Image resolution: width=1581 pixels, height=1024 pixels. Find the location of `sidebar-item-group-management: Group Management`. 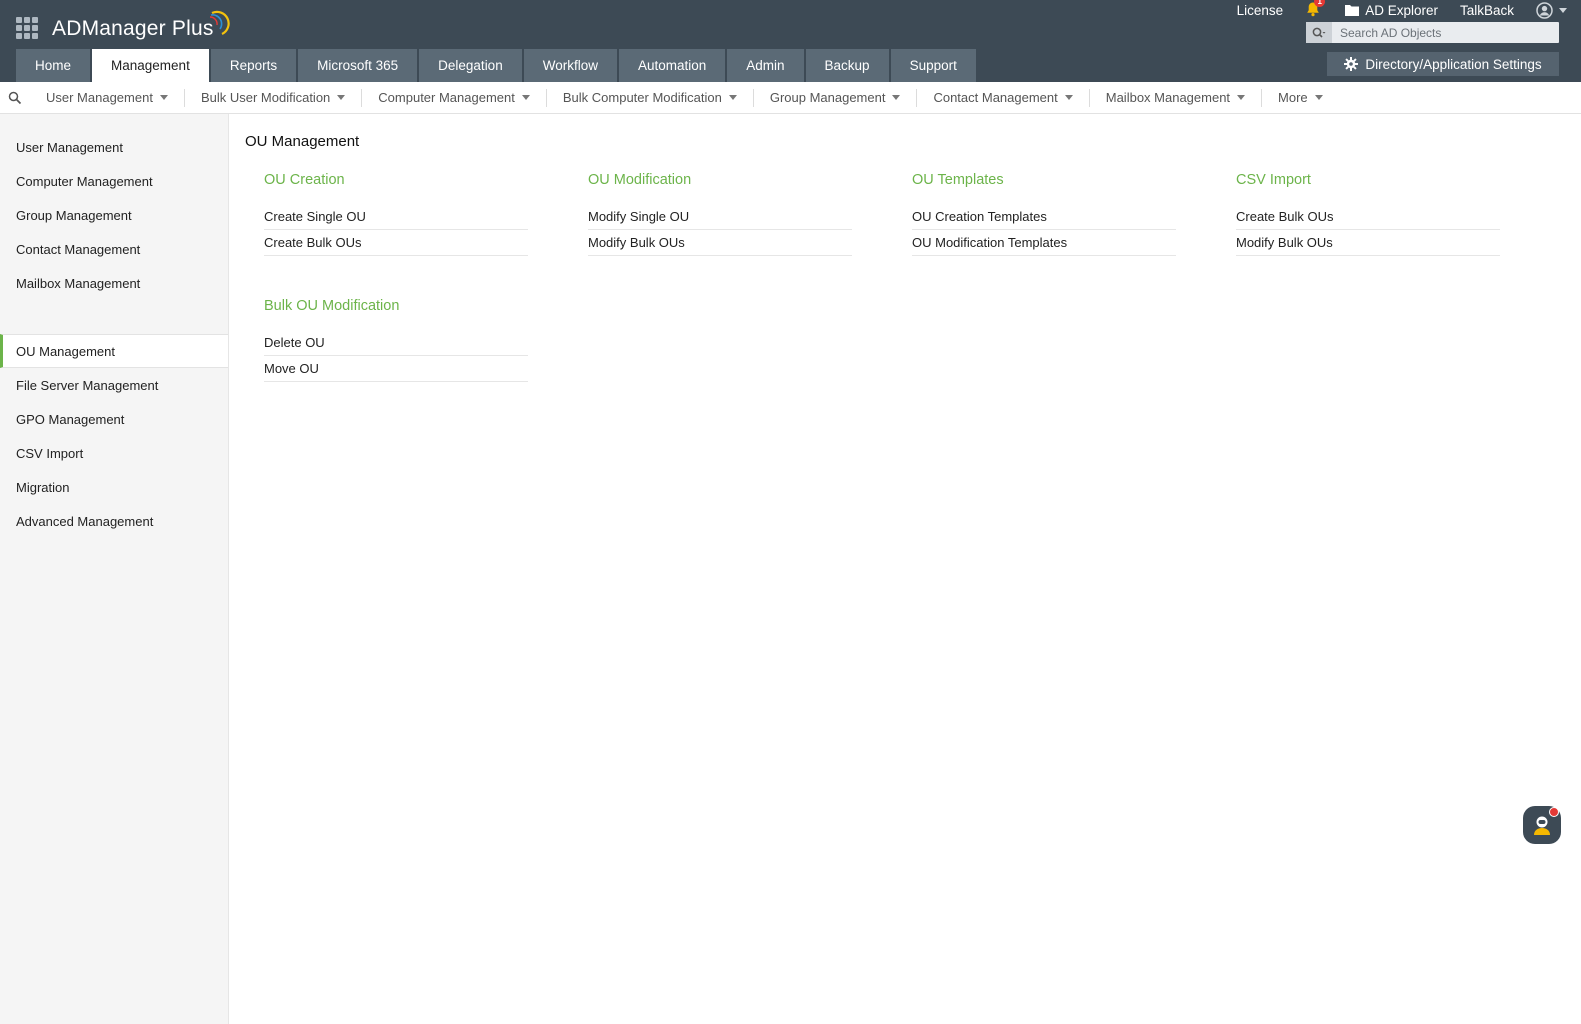

sidebar-item-group-management: Group Management is located at coordinates (114, 215).